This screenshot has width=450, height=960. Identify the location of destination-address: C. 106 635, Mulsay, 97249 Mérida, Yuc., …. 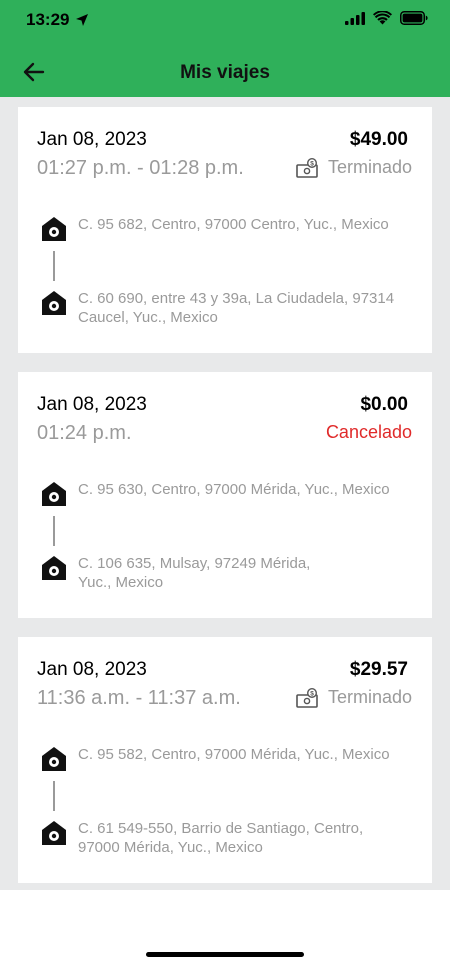
(194, 573).